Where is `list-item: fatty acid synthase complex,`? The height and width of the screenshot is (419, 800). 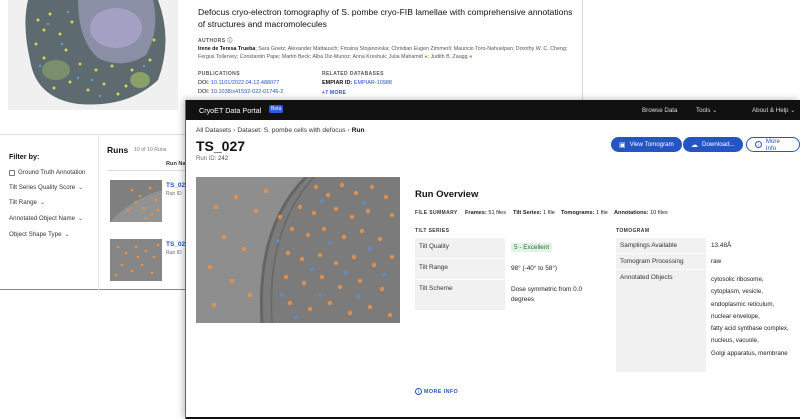 list-item: fatty acid synthase complex, is located at coordinates (750, 329).